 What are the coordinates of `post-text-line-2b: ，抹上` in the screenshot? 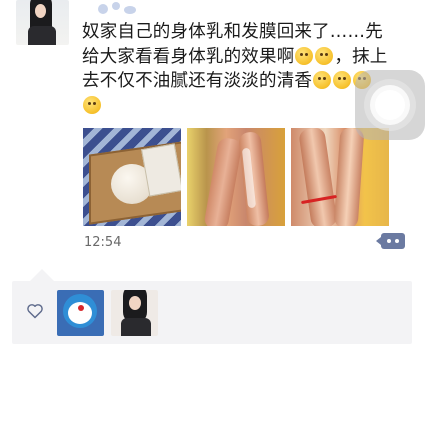 It's located at (361, 56).